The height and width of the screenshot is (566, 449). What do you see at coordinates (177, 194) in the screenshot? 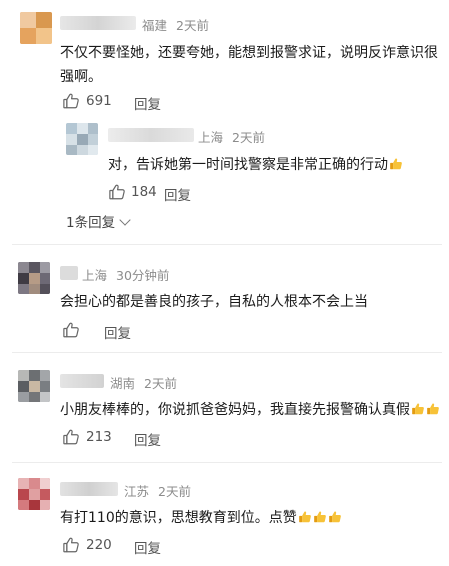
I see `reply-reply-button: 回复` at bounding box center [177, 194].